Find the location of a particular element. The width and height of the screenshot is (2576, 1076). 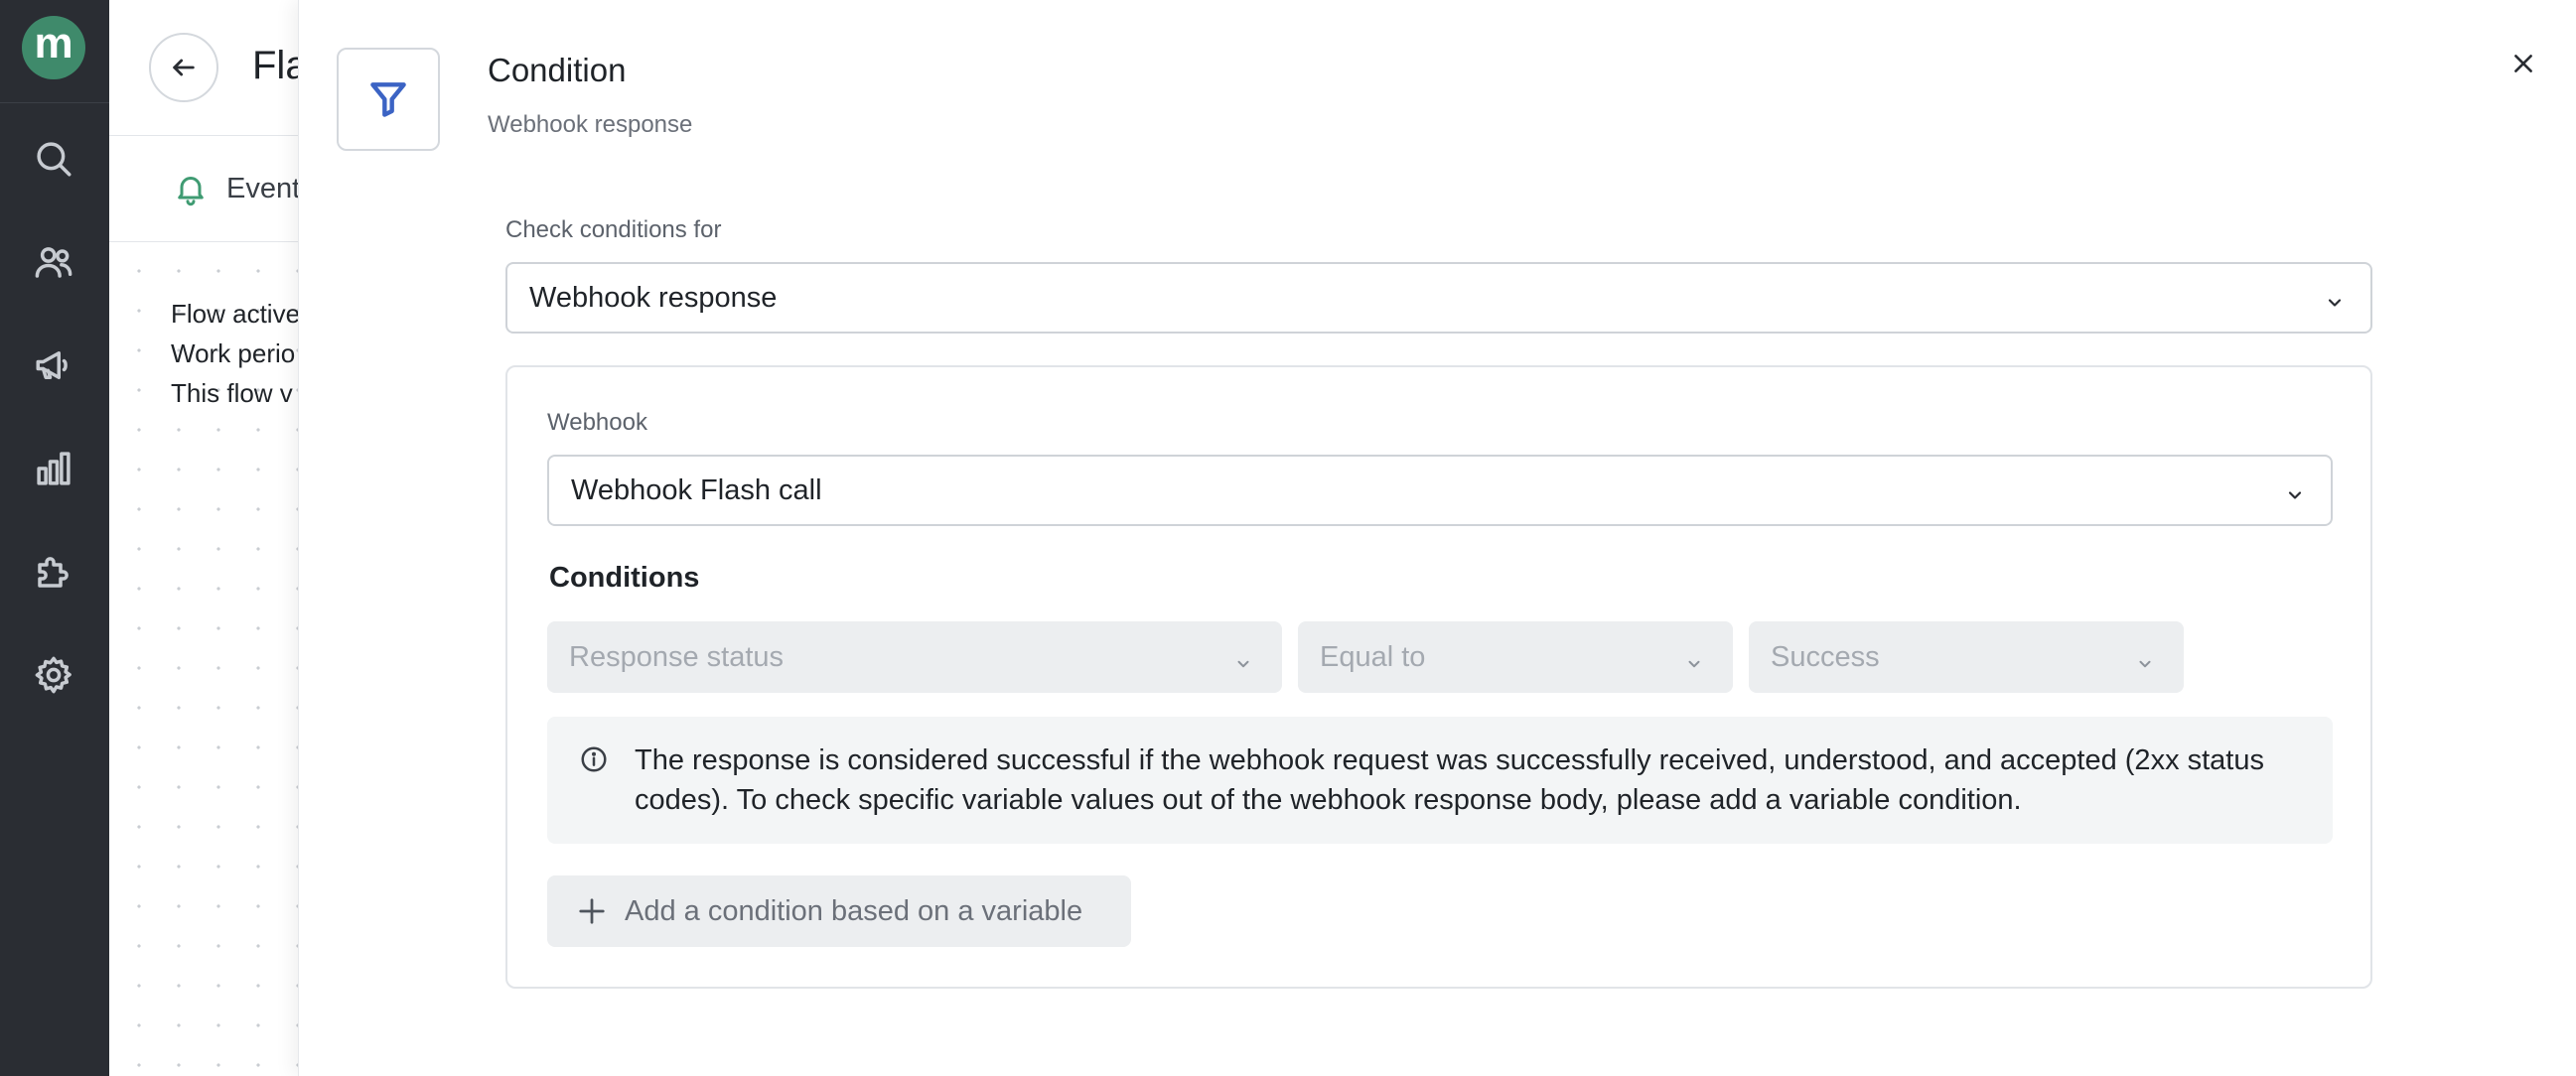

close-icon is located at coordinates (2523, 63).